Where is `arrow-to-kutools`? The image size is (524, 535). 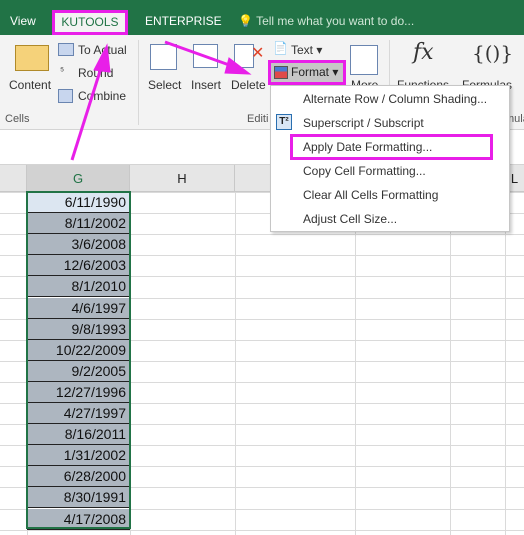
arrow-to-kutools is located at coordinates (86, 114).